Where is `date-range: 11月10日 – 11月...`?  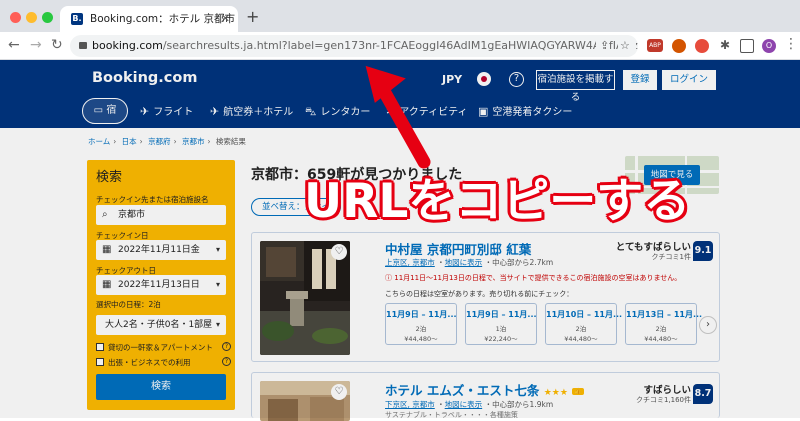
date-range: 11月10日 – 11月... is located at coordinates (584, 314).